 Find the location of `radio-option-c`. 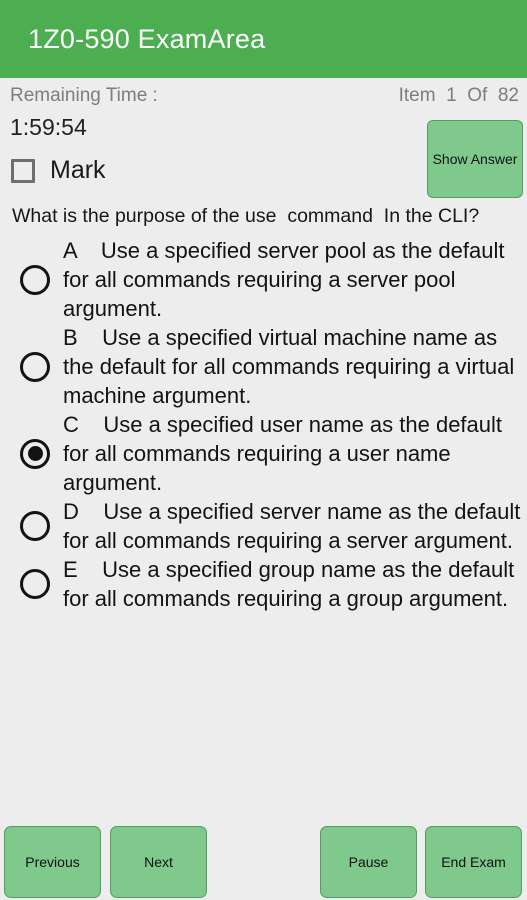

radio-option-c is located at coordinates (35, 453).